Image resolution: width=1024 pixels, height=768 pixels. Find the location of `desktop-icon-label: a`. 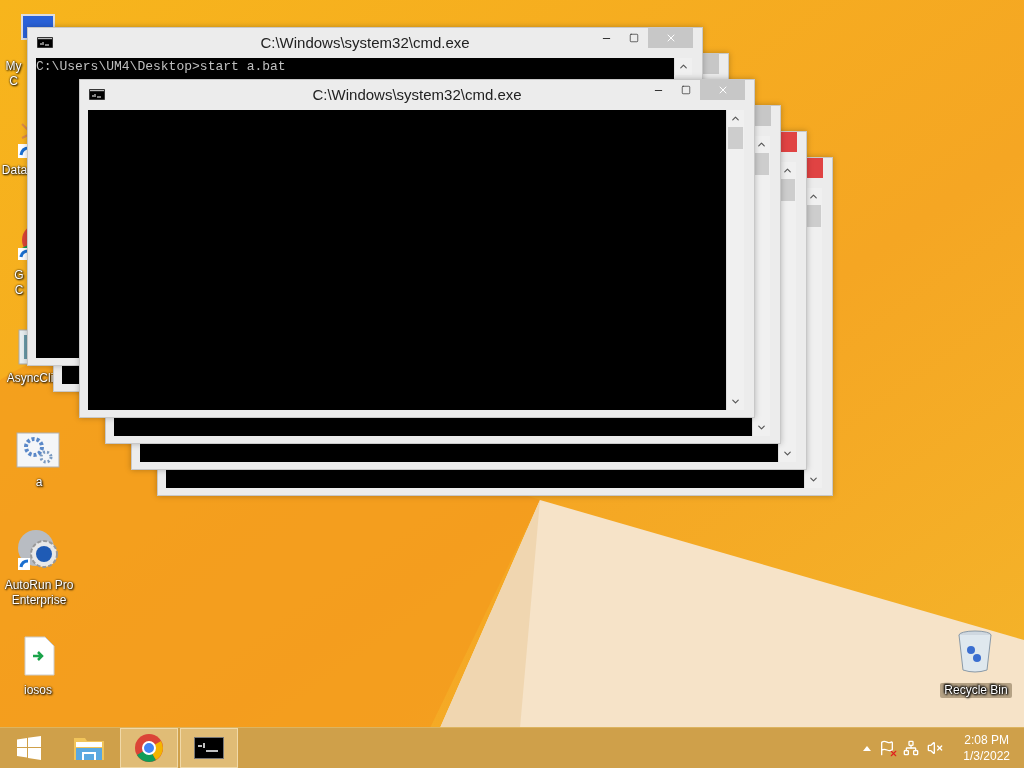

desktop-icon-label: a is located at coordinates (39, 482).